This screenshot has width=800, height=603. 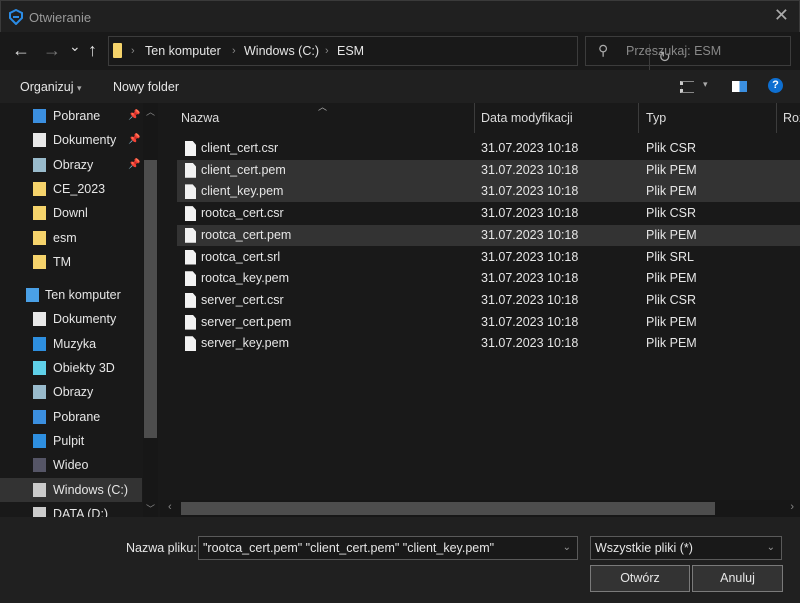 What do you see at coordinates (687, 87) in the screenshot?
I see `view-options-icon` at bounding box center [687, 87].